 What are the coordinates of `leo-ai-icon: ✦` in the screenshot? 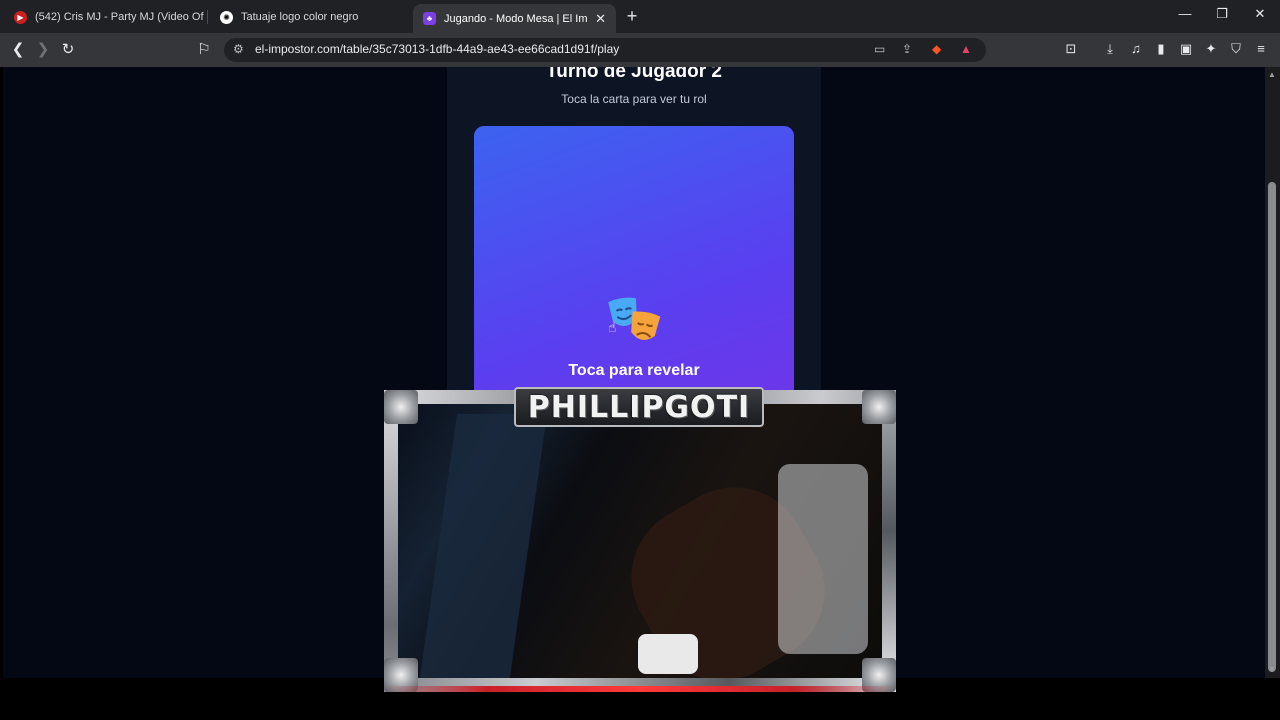 It's located at (1211, 49).